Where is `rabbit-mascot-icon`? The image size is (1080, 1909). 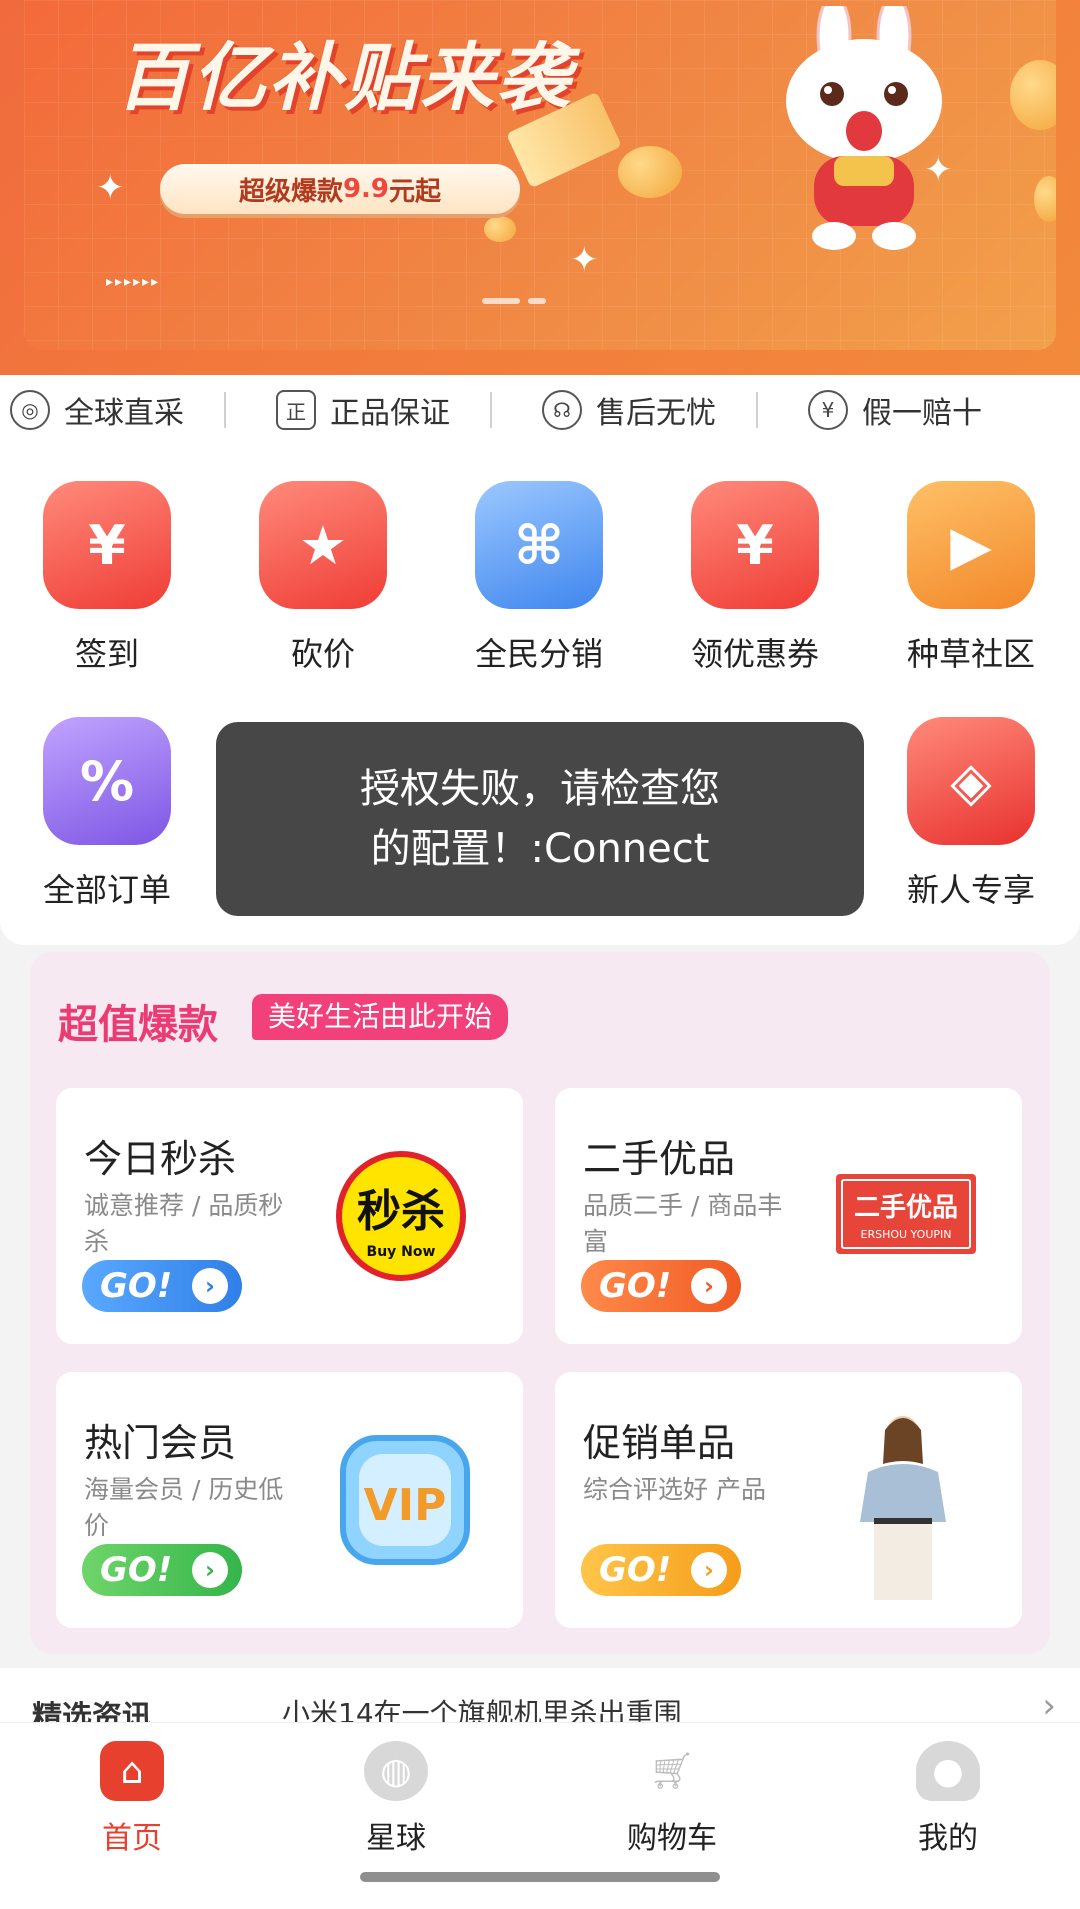 rabbit-mascot-icon is located at coordinates (864, 128).